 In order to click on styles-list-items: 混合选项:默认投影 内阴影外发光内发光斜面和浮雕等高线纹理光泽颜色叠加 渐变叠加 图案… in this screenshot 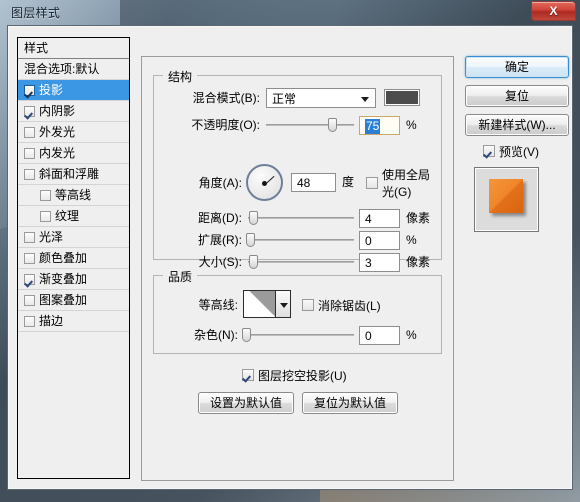, I will do `click(73, 195)`.